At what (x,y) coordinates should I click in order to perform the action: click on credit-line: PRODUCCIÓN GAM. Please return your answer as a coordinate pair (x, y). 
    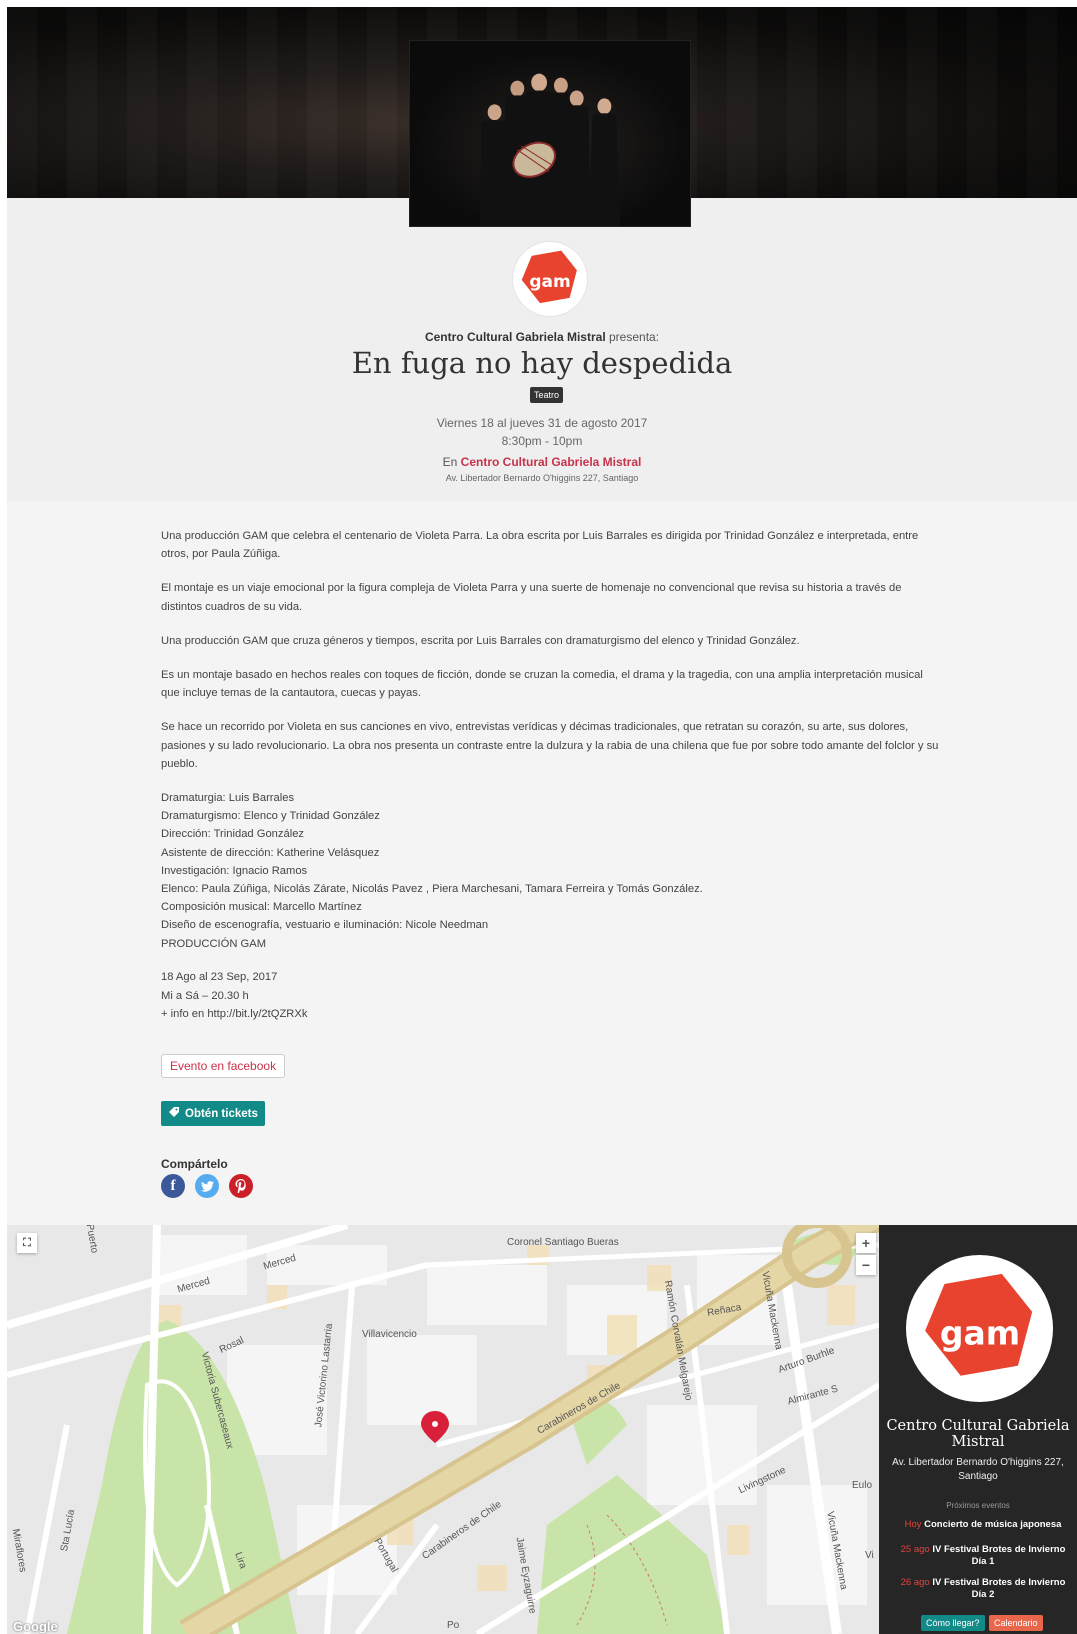
    Looking at the image, I should click on (214, 943).